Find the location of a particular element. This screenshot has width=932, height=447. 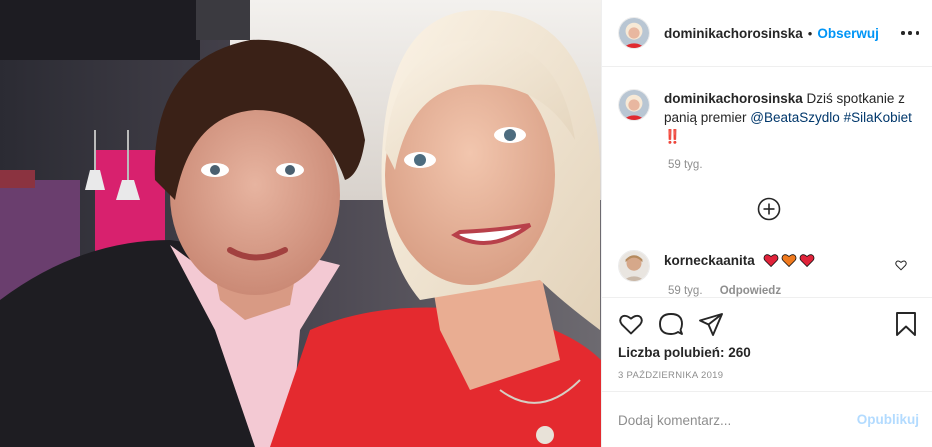

share-paper-plane-icon is located at coordinates (711, 324).